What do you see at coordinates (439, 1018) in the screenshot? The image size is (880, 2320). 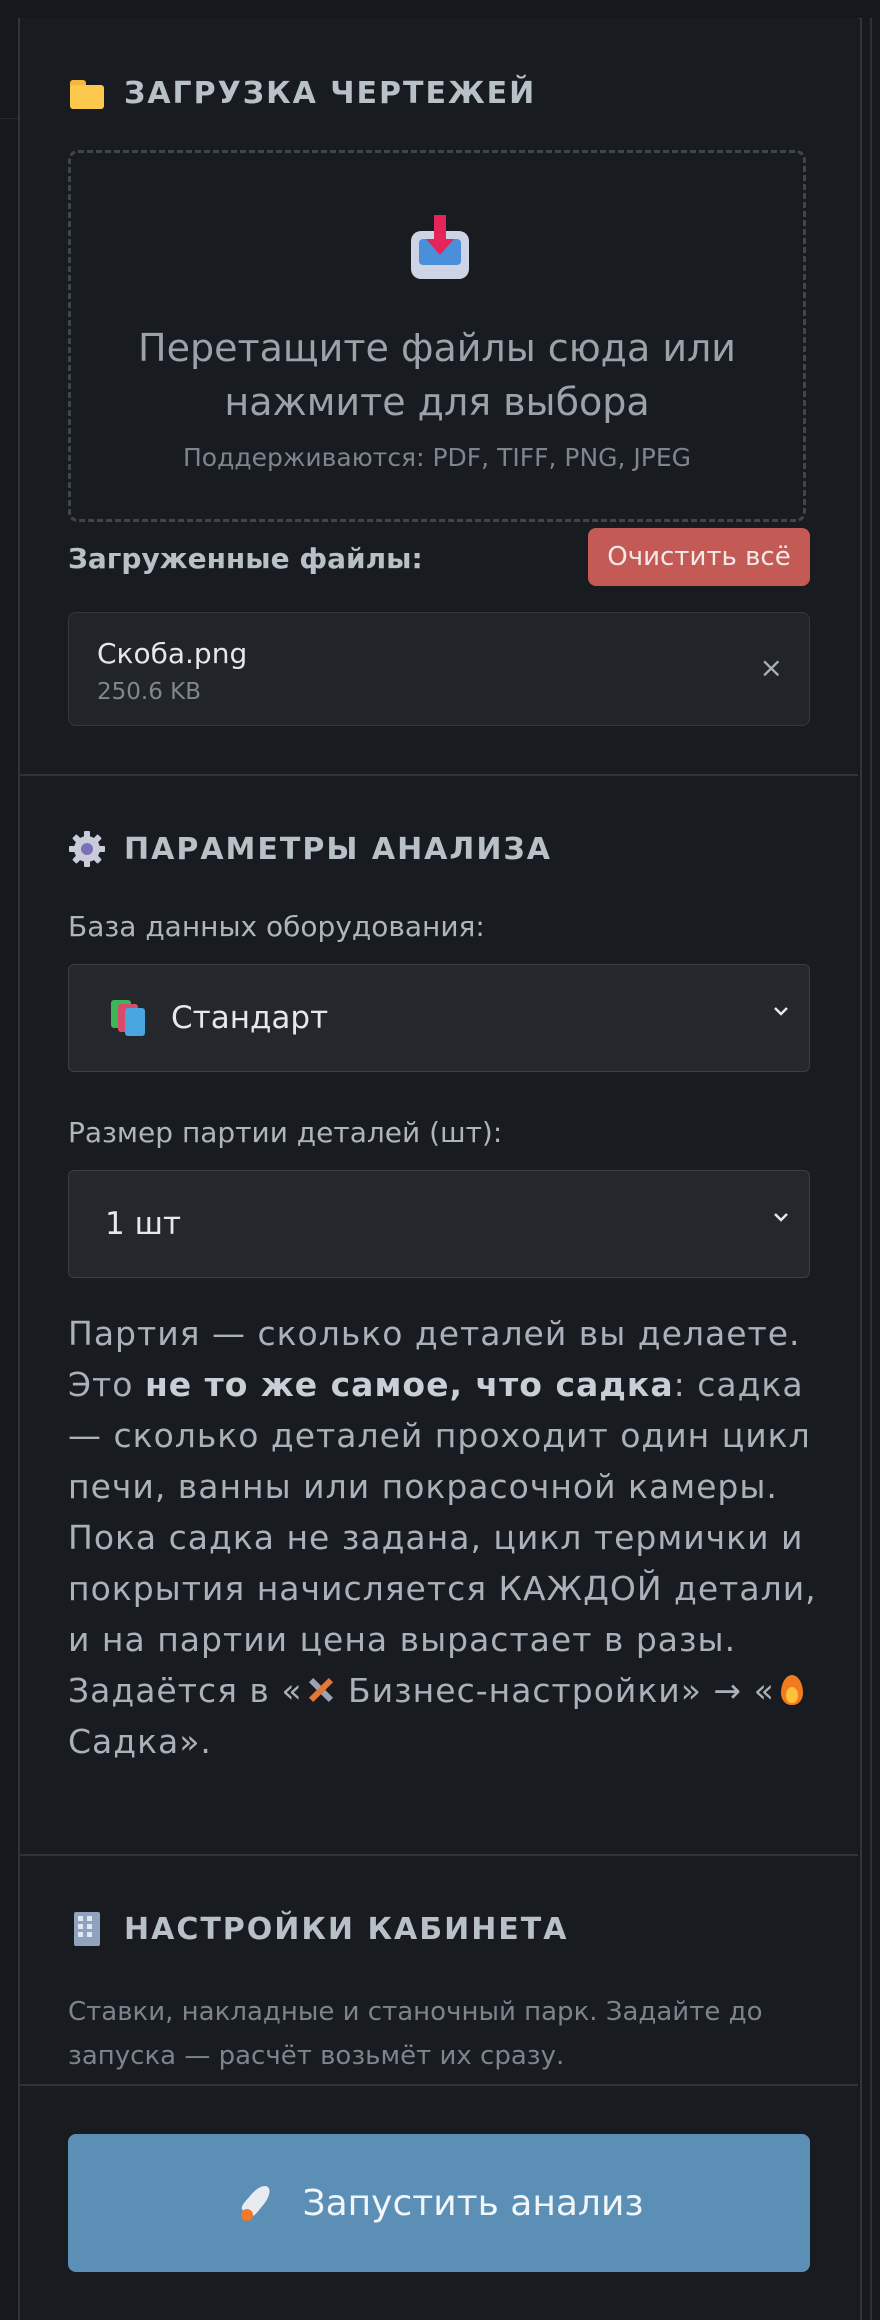 I see `equipment-db-select: Стандарт` at bounding box center [439, 1018].